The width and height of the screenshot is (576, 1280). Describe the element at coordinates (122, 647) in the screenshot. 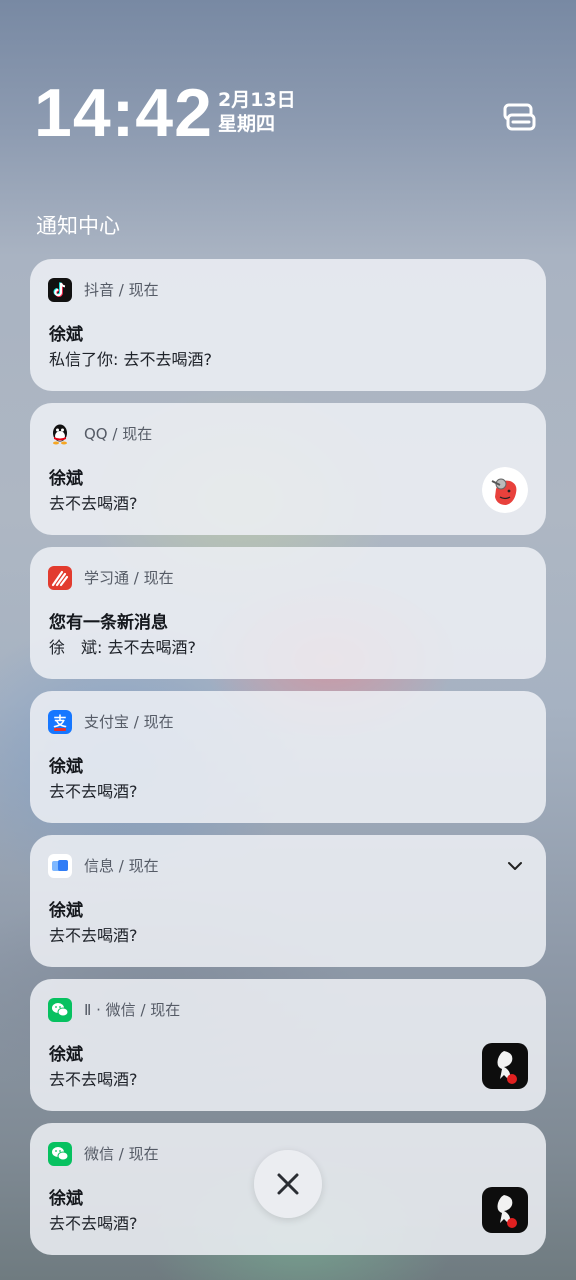

I see `notification-body: 徐 斌: 去不去喝酒?` at that location.